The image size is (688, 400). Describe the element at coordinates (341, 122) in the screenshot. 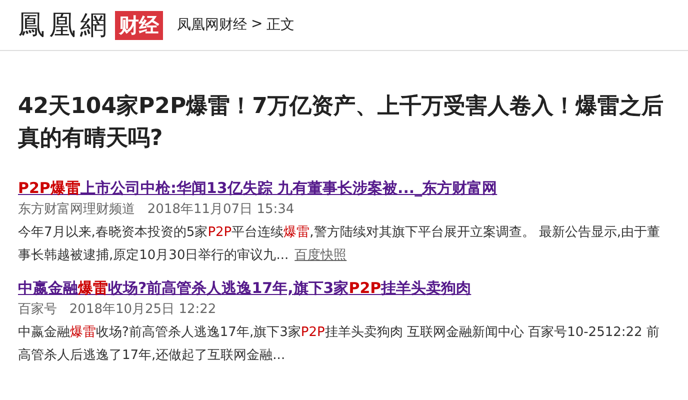

I see `article-title: 42天104家P2P爆雷！7万亿资产、上千万受害人卷入！爆雷之后真的有晴天吗?` at that location.